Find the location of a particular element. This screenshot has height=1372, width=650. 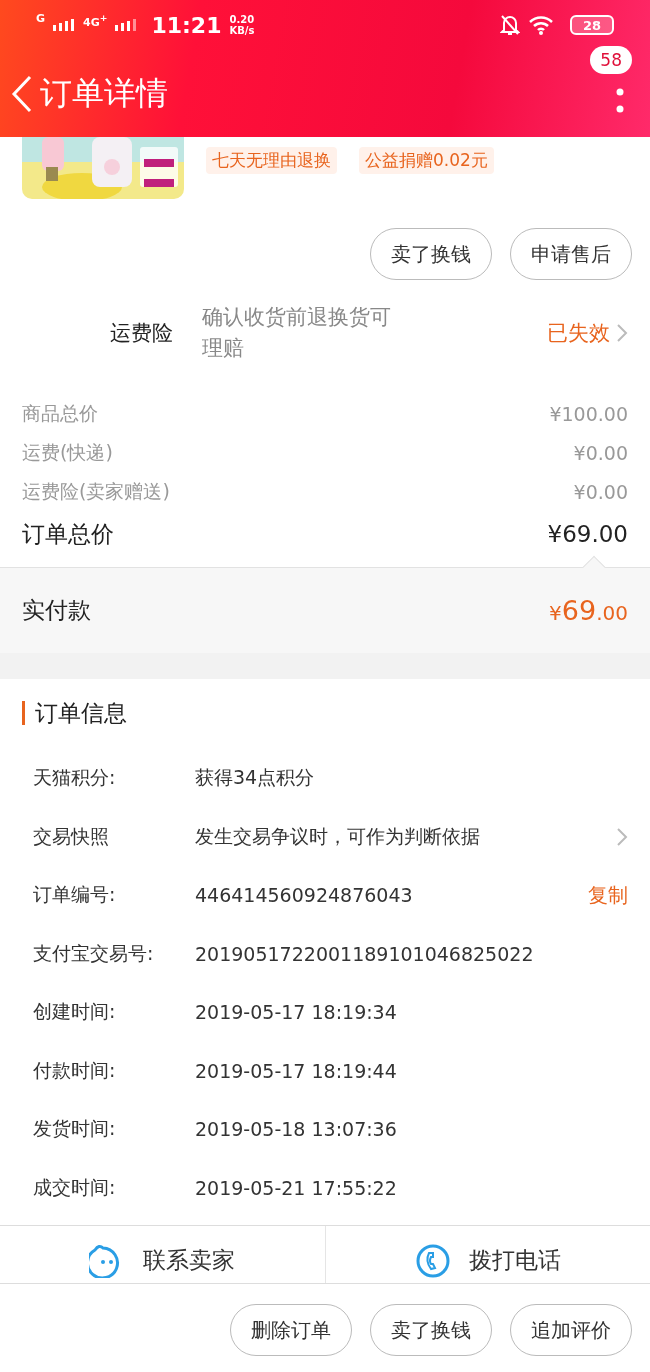

info-label: 天猫积分: is located at coordinates (75, 778).